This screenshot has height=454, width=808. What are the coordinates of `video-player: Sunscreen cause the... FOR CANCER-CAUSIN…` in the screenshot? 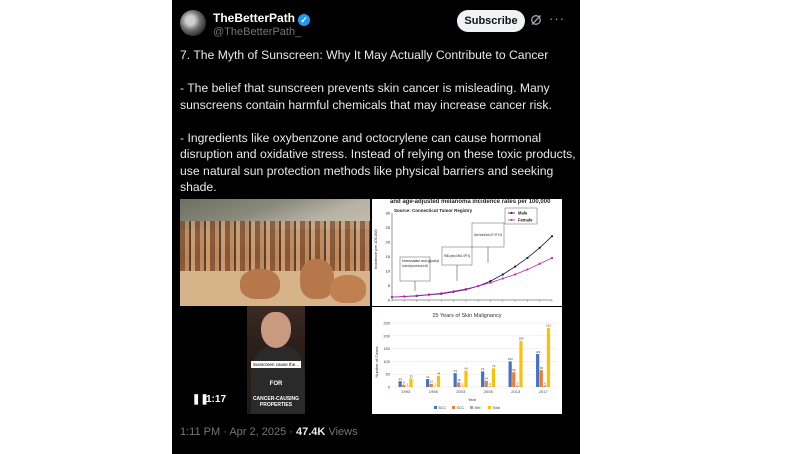 It's located at (275, 360).